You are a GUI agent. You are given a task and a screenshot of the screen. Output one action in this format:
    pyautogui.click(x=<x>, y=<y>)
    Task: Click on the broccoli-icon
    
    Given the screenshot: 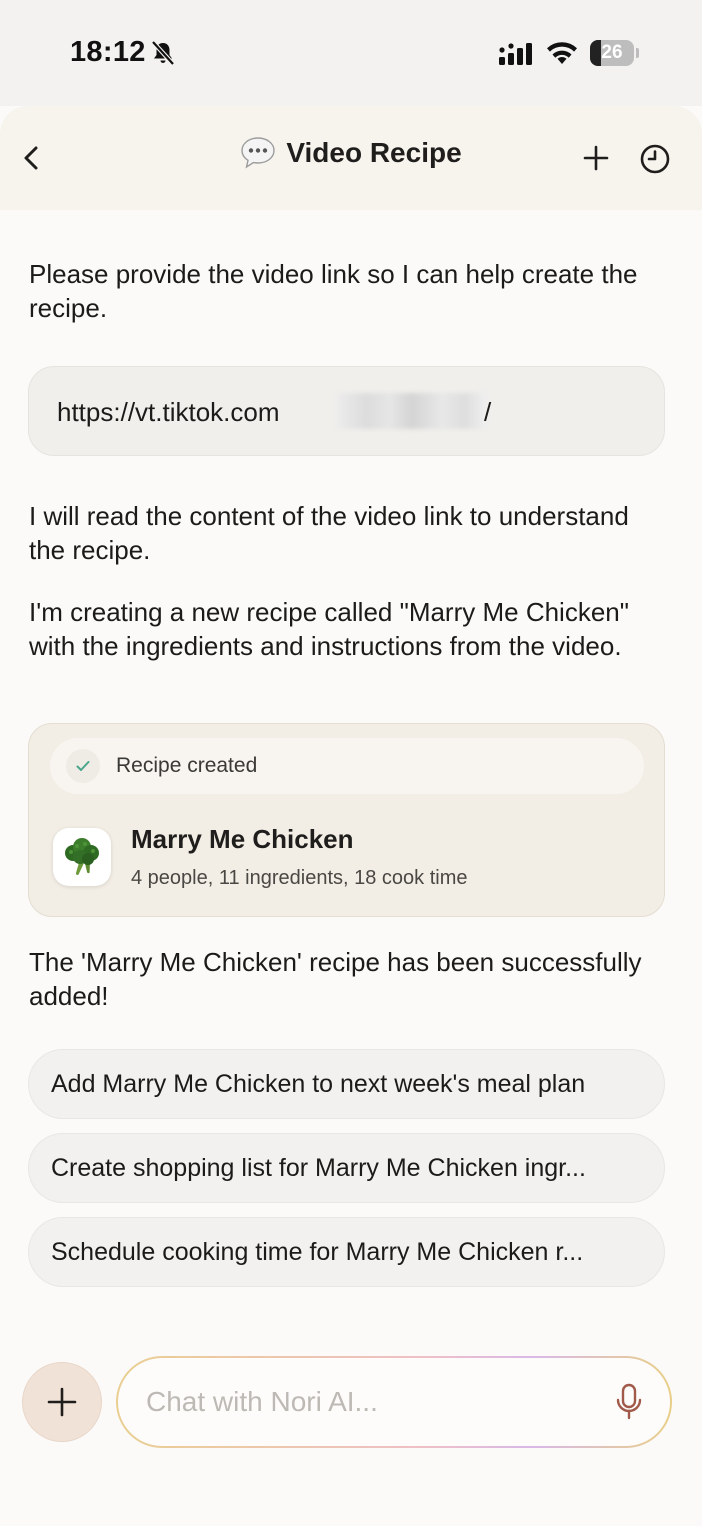 What is the action you would take?
    pyautogui.click(x=82, y=857)
    